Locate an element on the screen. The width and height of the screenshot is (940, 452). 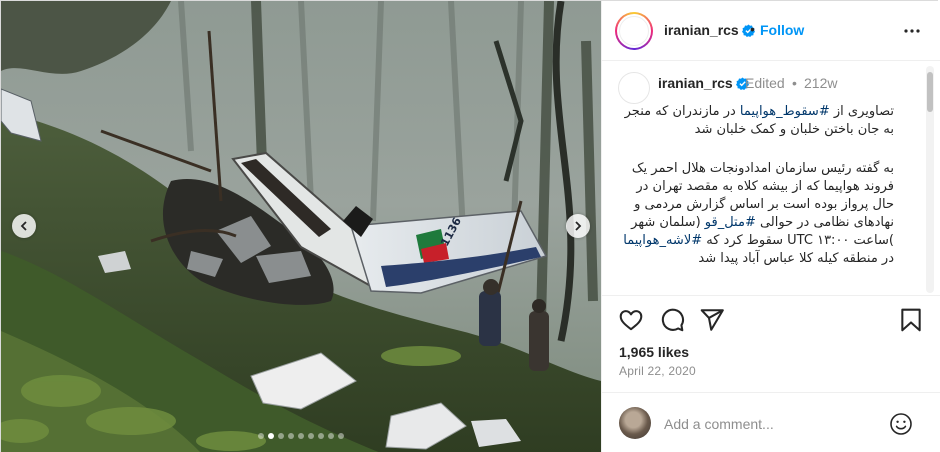
chevron-right-icon is located at coordinates (578, 226).